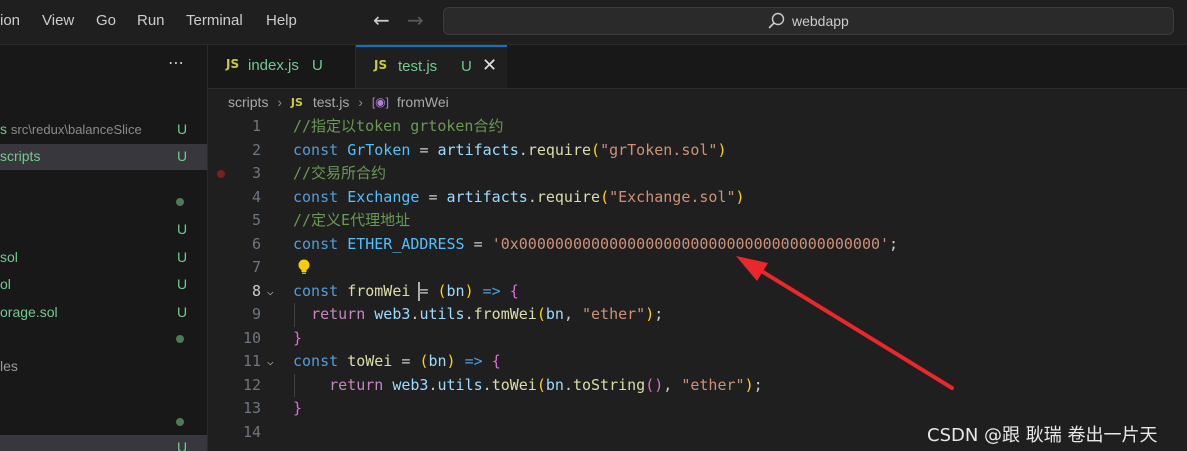 This screenshot has width=1187, height=451. Describe the element at coordinates (3, 129) in the screenshot. I see `sidebar-item-label: s` at that location.